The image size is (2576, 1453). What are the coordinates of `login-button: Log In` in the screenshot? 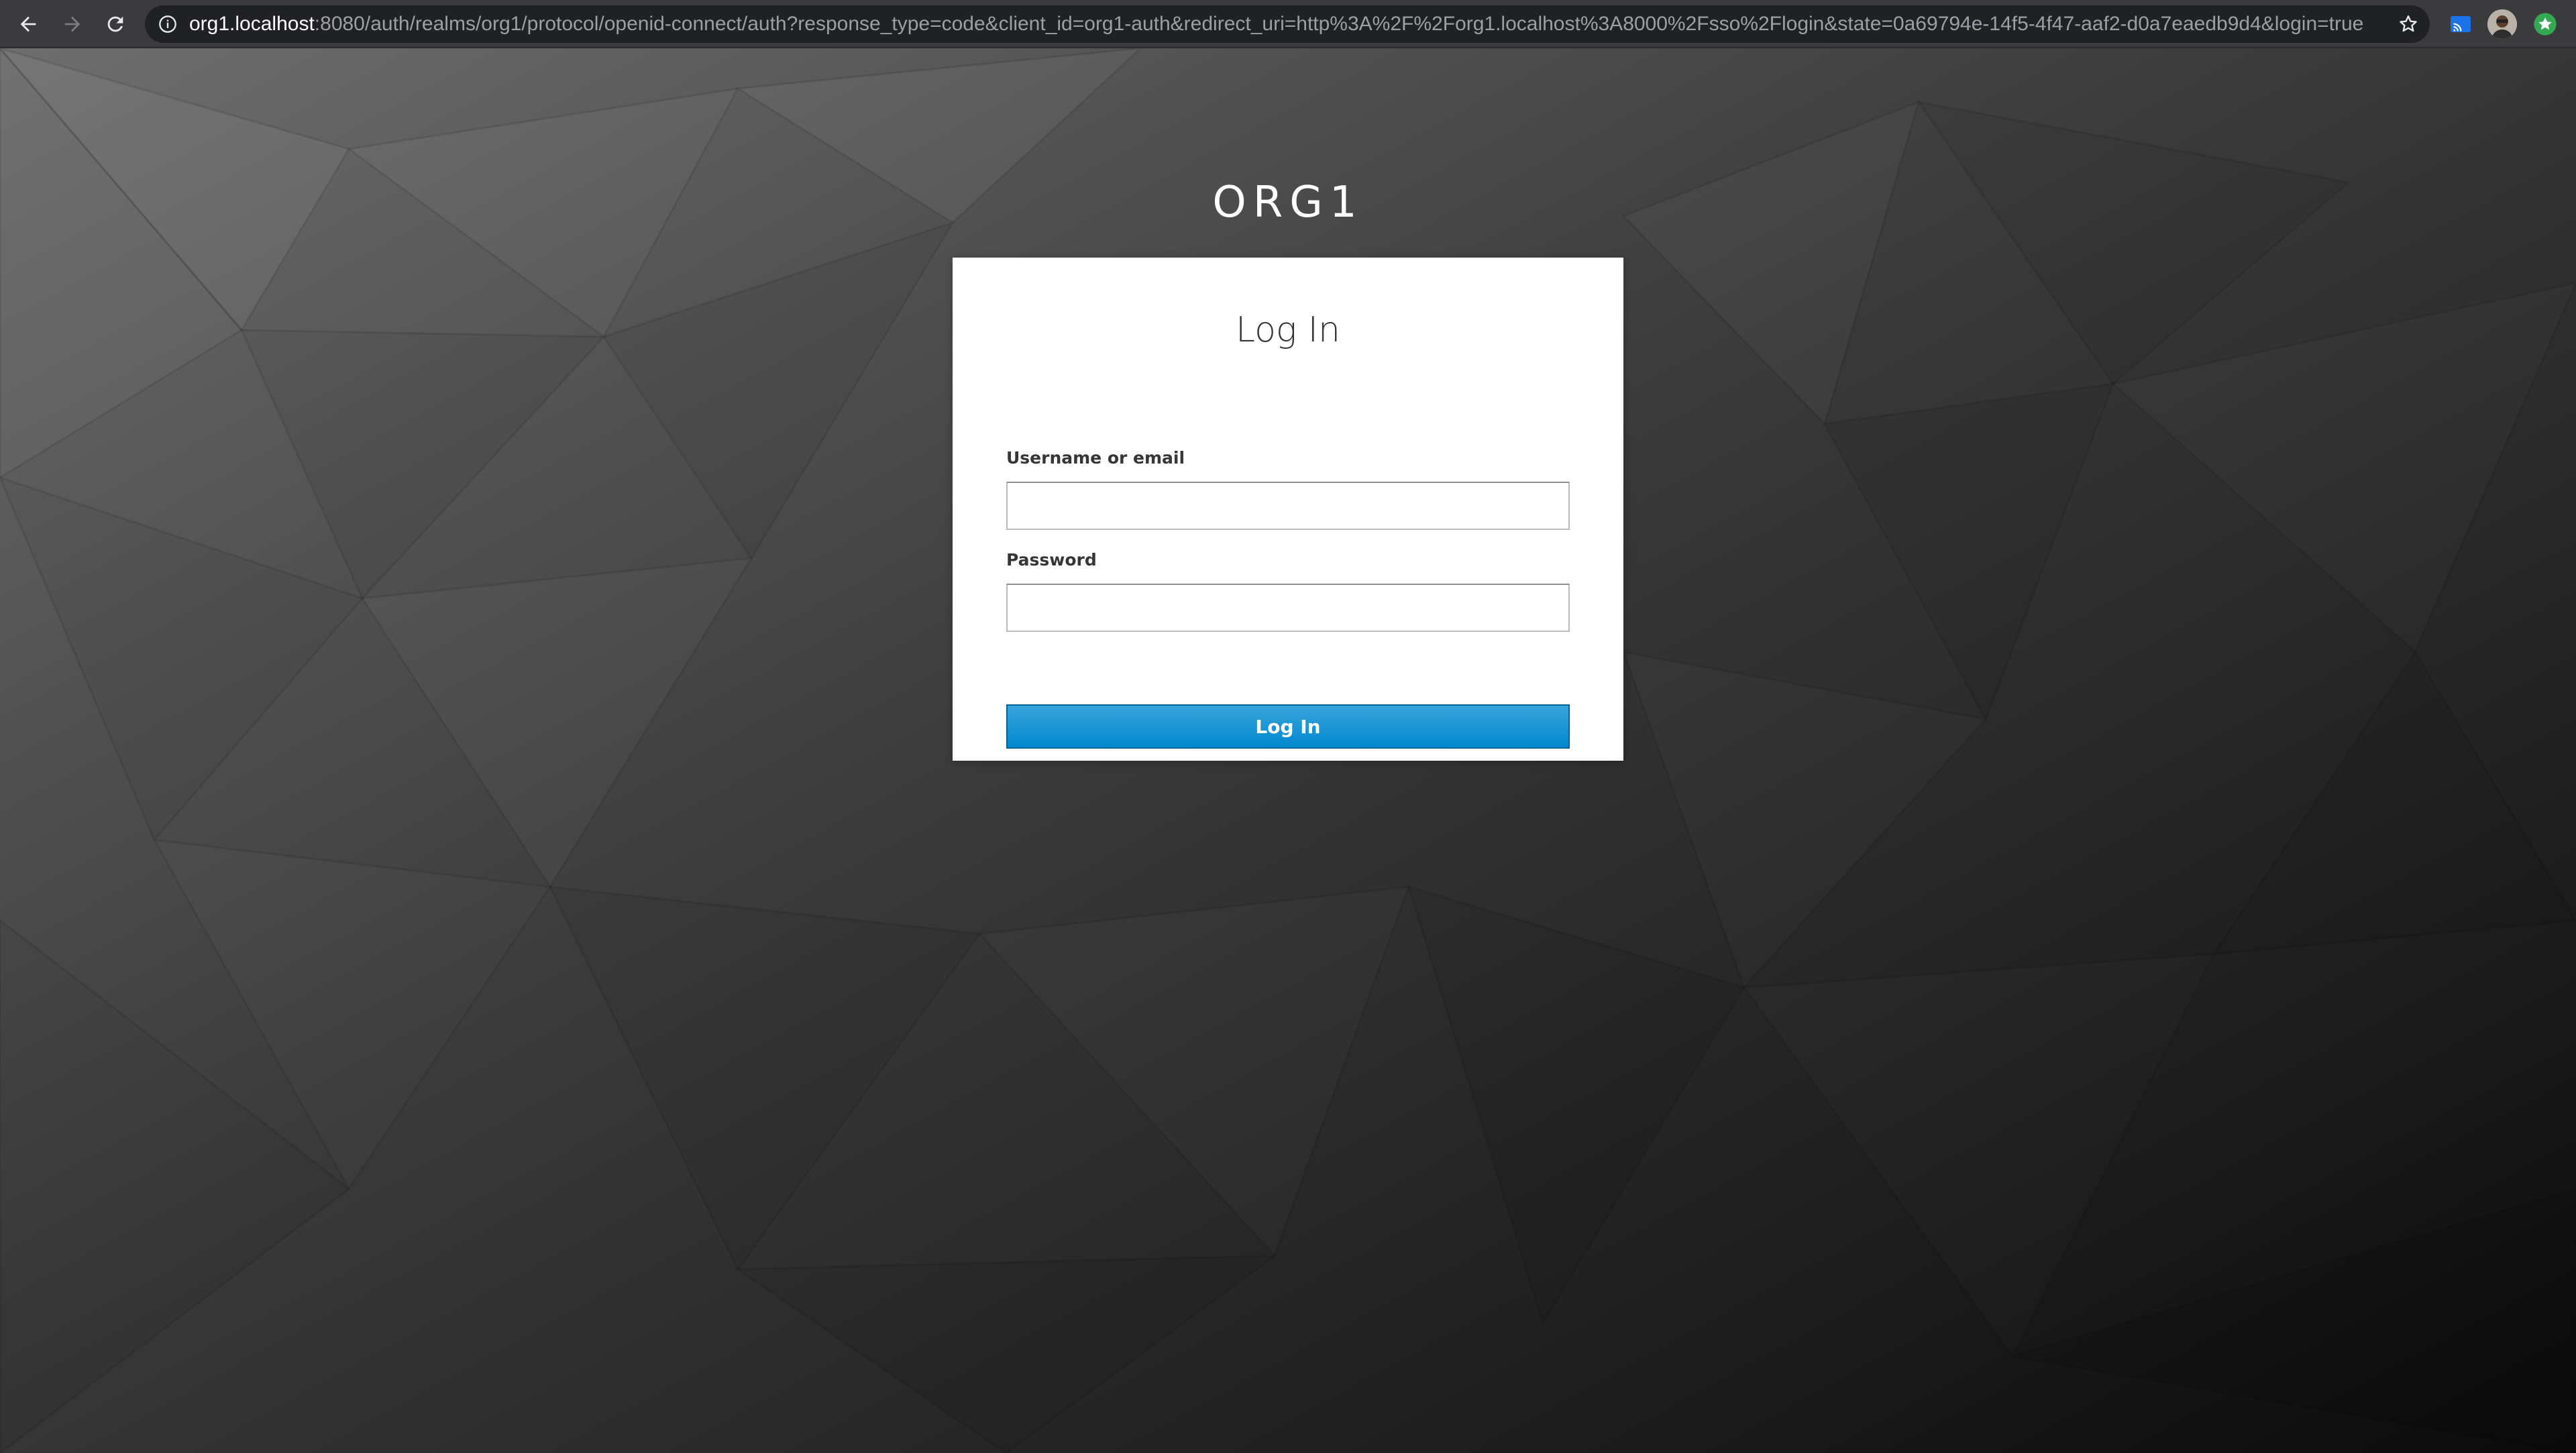 It's located at (1288, 726).